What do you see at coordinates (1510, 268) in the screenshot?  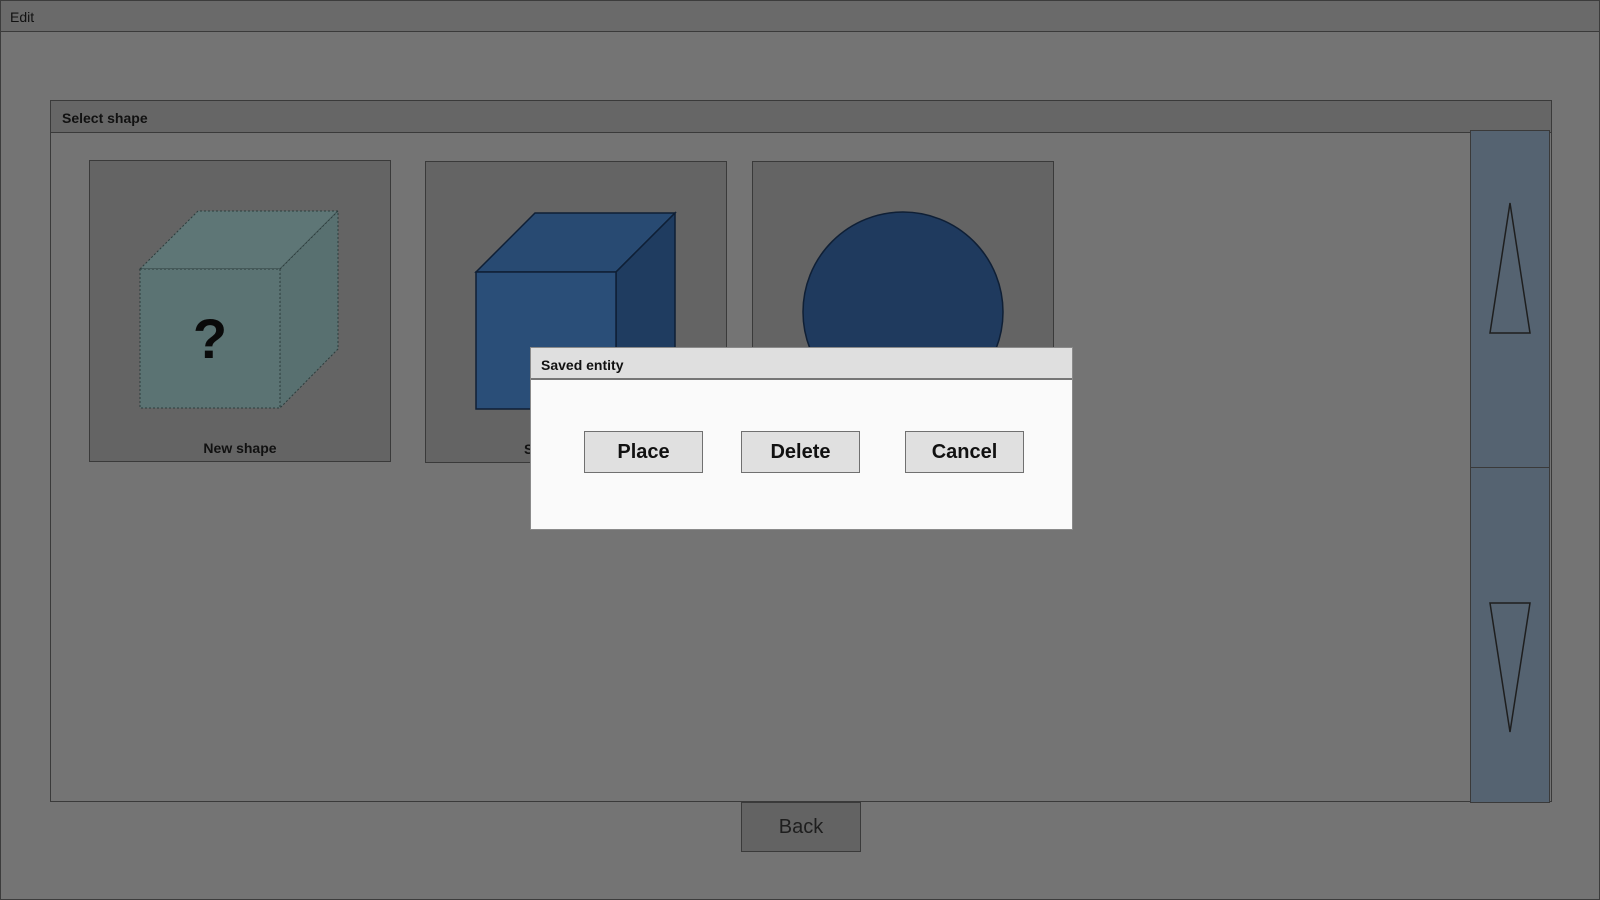 I see `scroll-up-arrow-icon` at bounding box center [1510, 268].